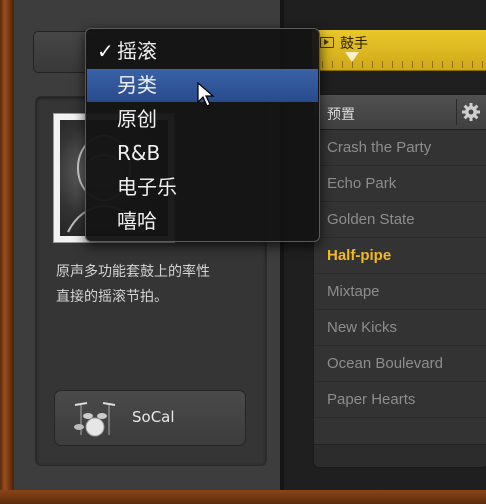 This screenshot has height=504, width=486. I want to click on drum-kit-icon, so click(95, 419).